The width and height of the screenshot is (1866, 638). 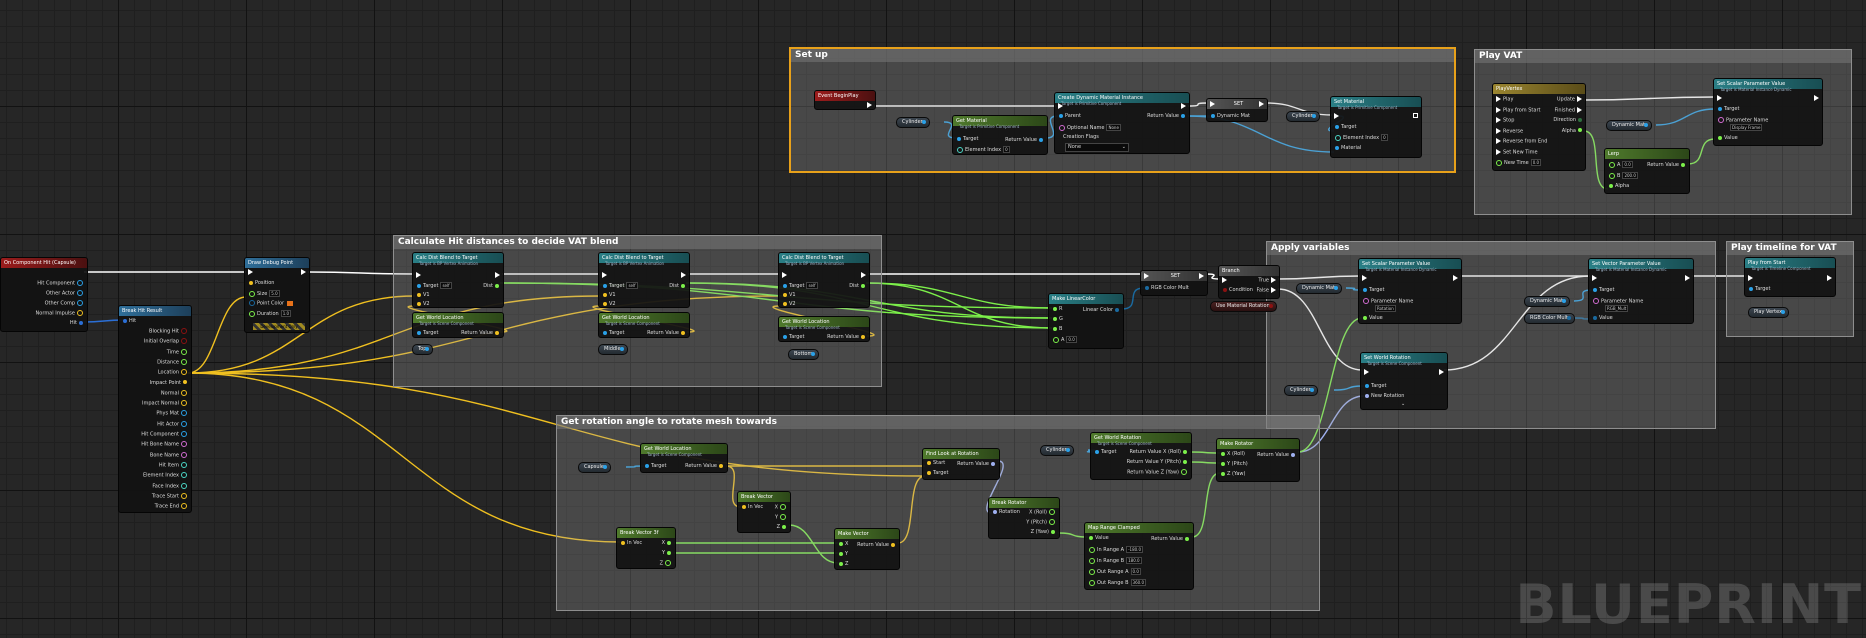 What do you see at coordinates (1158, 473) in the screenshot?
I see `pin-return-yaw: Return Value Z (Yaw)` at bounding box center [1158, 473].